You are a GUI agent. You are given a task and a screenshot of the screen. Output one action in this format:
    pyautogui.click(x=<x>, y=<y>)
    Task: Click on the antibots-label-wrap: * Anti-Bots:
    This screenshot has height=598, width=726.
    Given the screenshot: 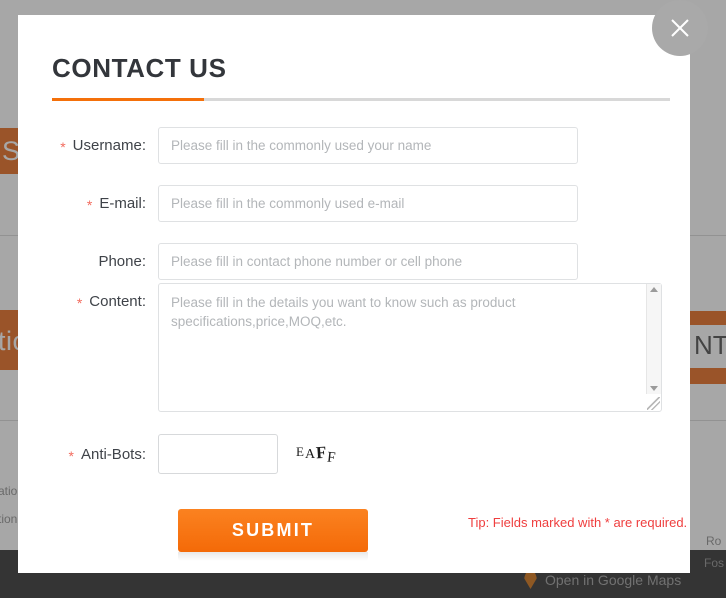 What is the action you would take?
    pyautogui.click(x=88, y=454)
    